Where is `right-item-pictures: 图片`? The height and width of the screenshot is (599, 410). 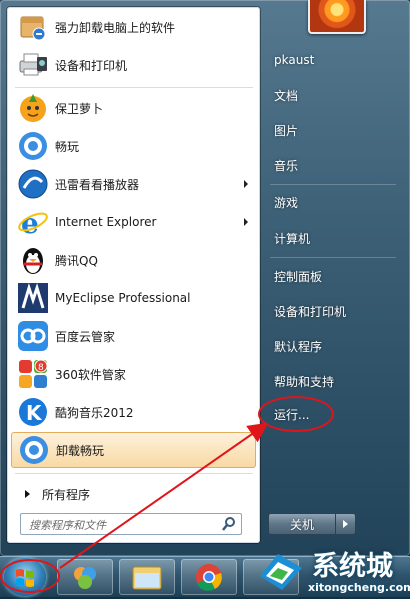
right-item-pictures: 图片 is located at coordinates (334, 130).